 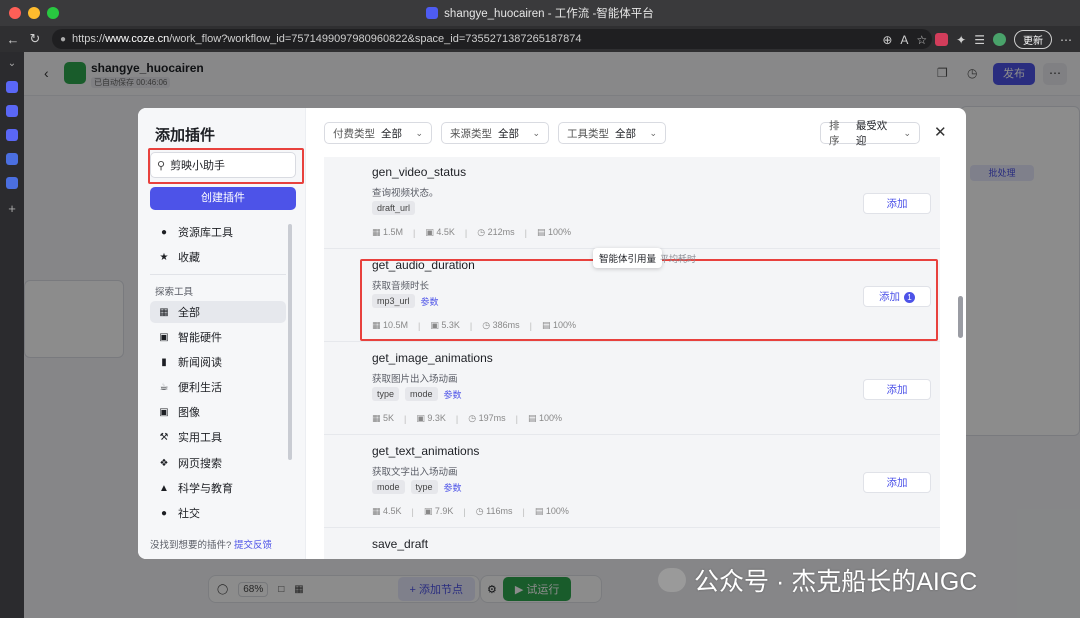 What do you see at coordinates (960, 317) in the screenshot?
I see `plugin-list-scrollbar` at bounding box center [960, 317].